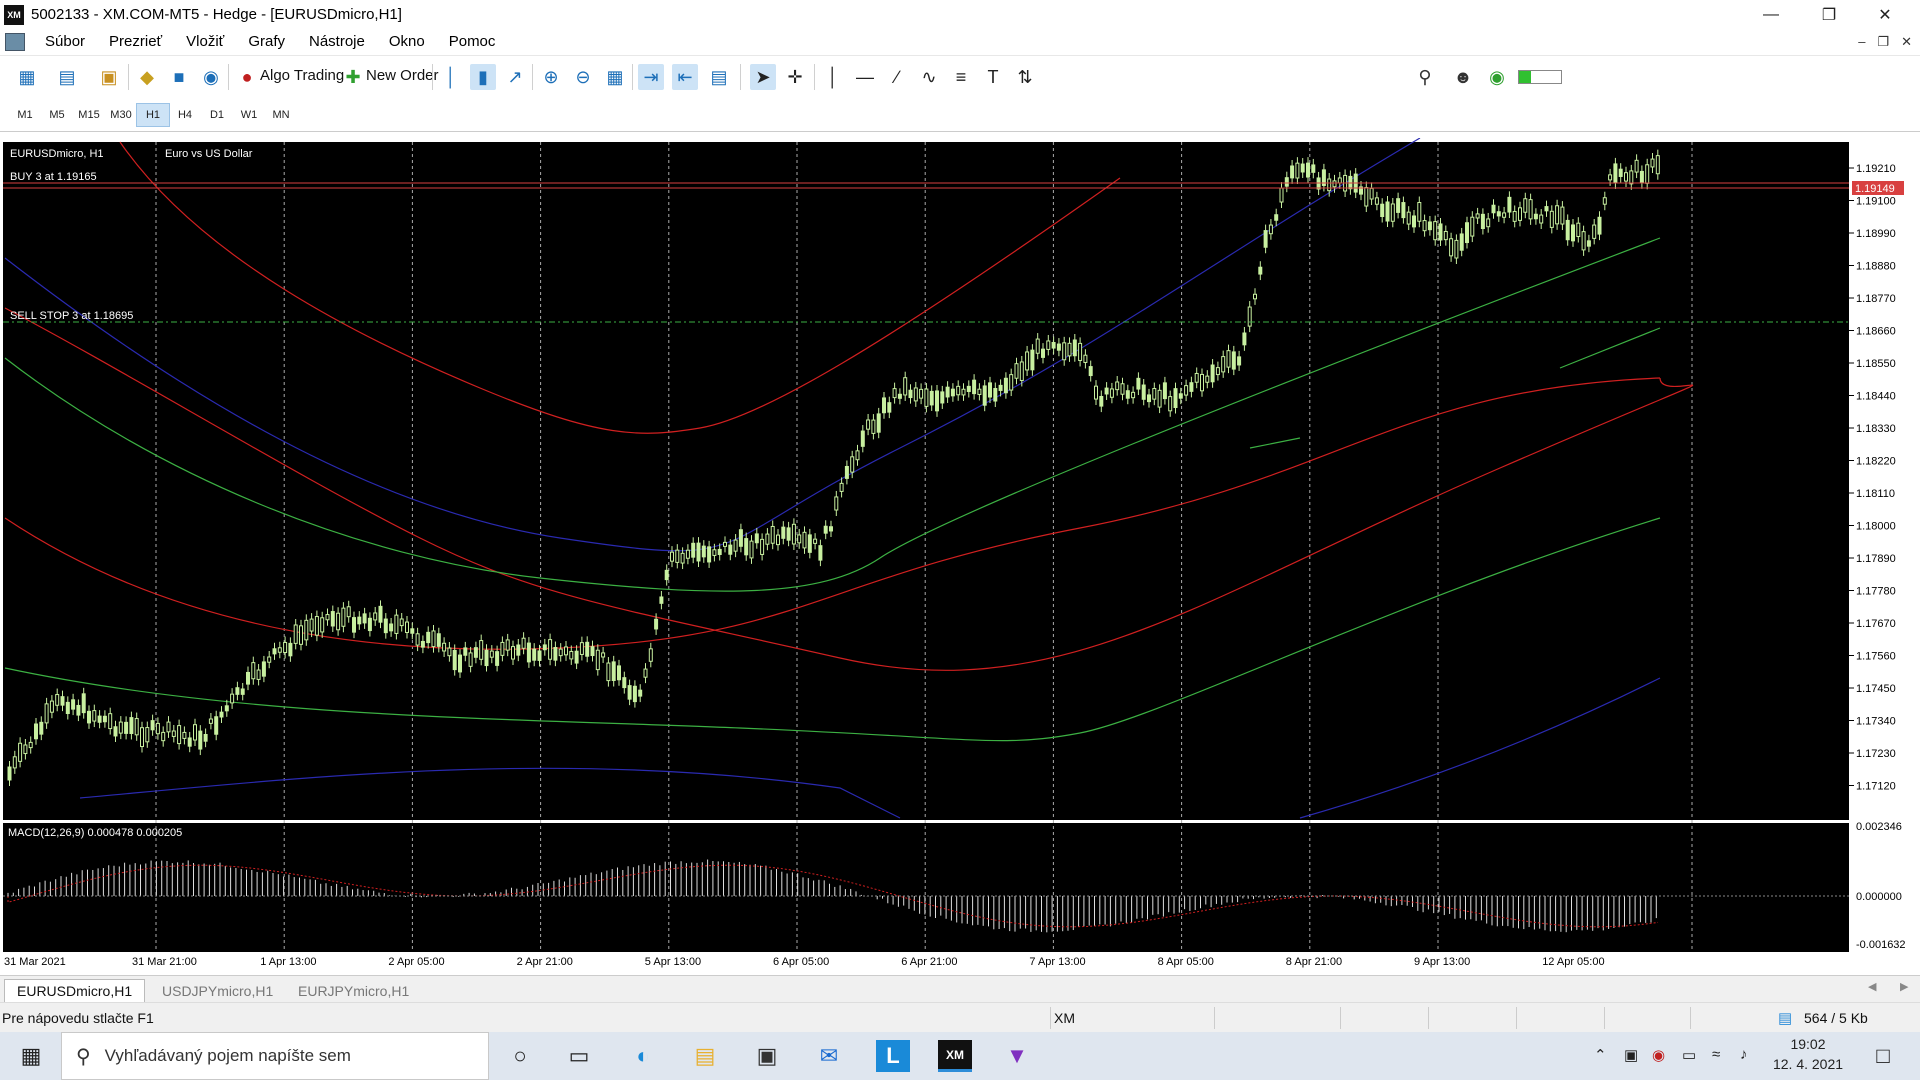 This screenshot has width=1920, height=1080. I want to click on time-label: 8 Apr 05:00, so click(1186, 962).